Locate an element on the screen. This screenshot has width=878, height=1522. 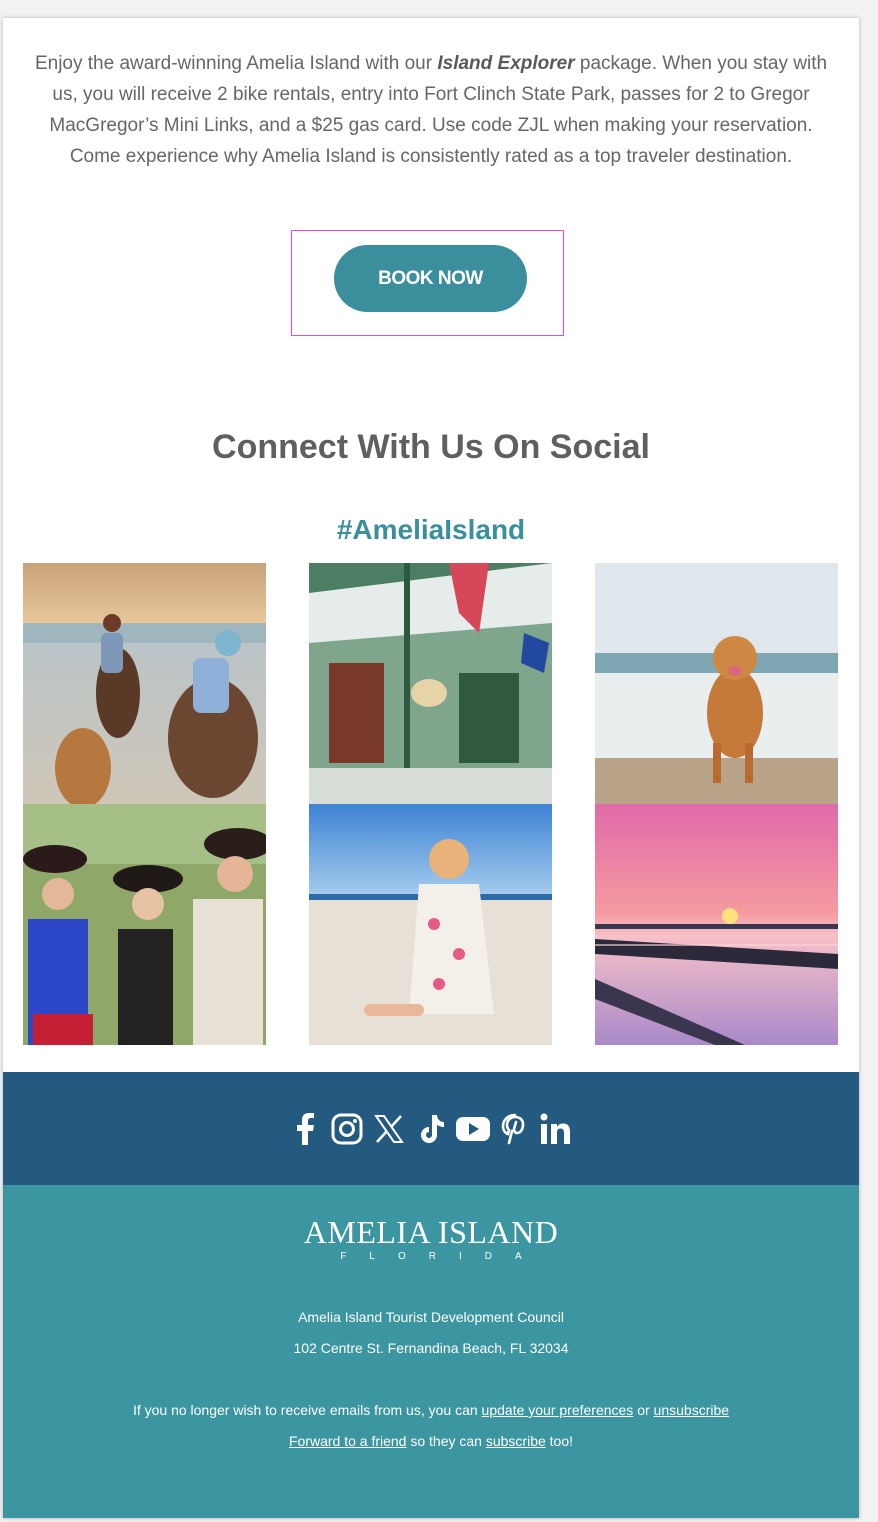
social-icons-bar is located at coordinates (431, 1128).